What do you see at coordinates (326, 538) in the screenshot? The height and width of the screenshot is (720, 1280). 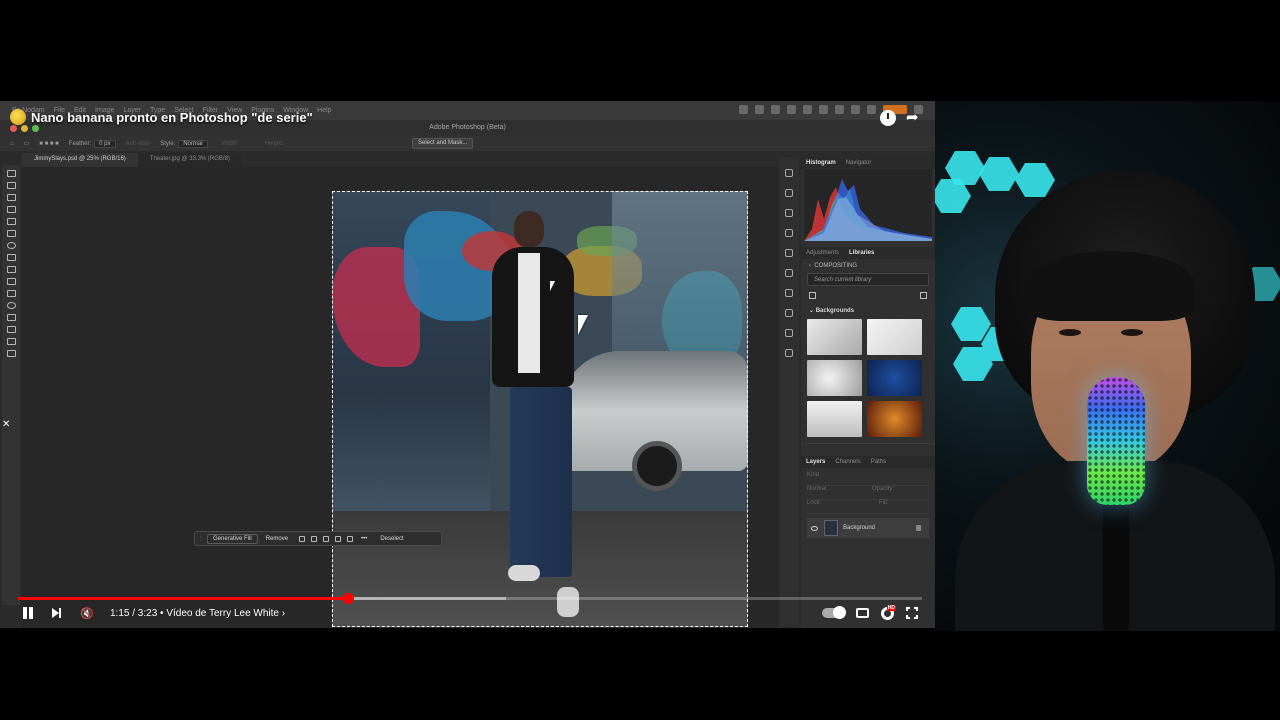 I see `mask-icon` at bounding box center [326, 538].